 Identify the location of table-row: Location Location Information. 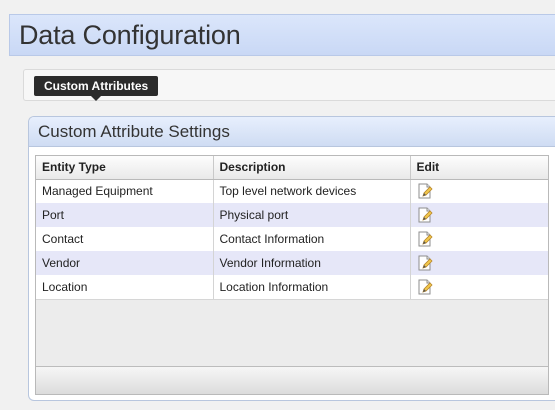
(292, 287).